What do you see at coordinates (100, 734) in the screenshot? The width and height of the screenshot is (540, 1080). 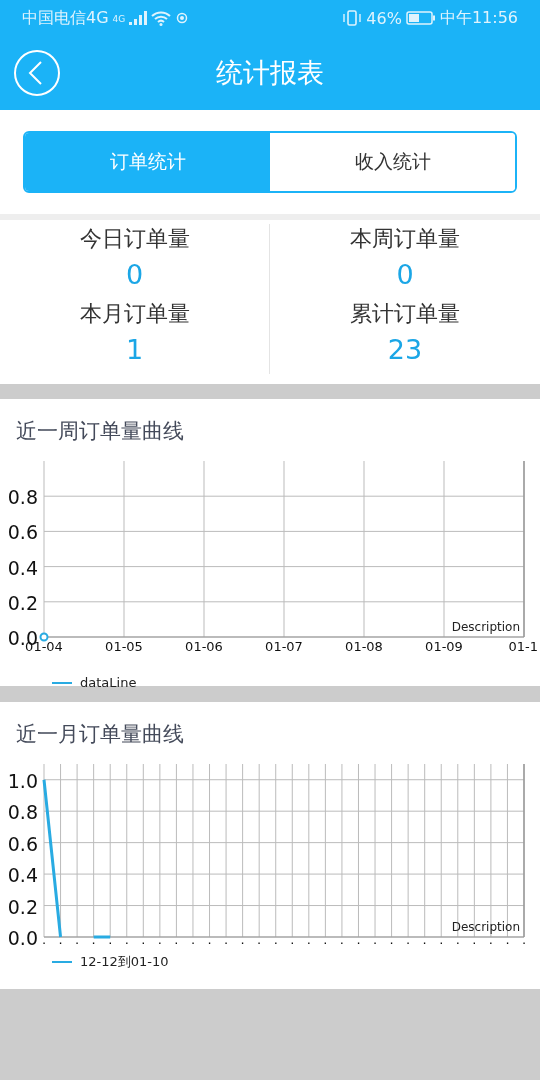 I see `chart-title: 近一月订单量曲线` at bounding box center [100, 734].